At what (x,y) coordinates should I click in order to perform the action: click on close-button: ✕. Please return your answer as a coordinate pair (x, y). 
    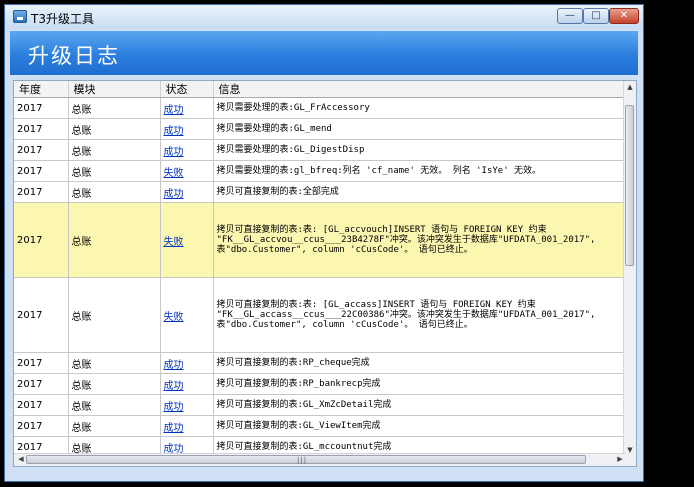
    Looking at the image, I should click on (624, 16).